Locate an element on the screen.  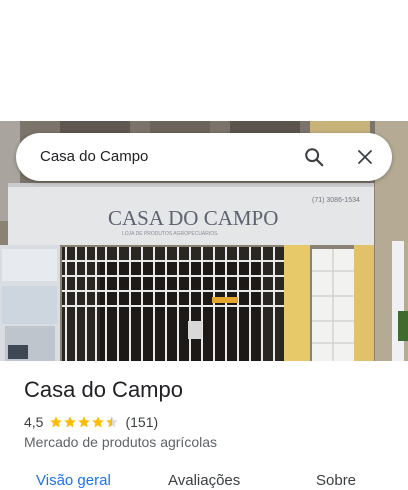
search-icon is located at coordinates (314, 157).